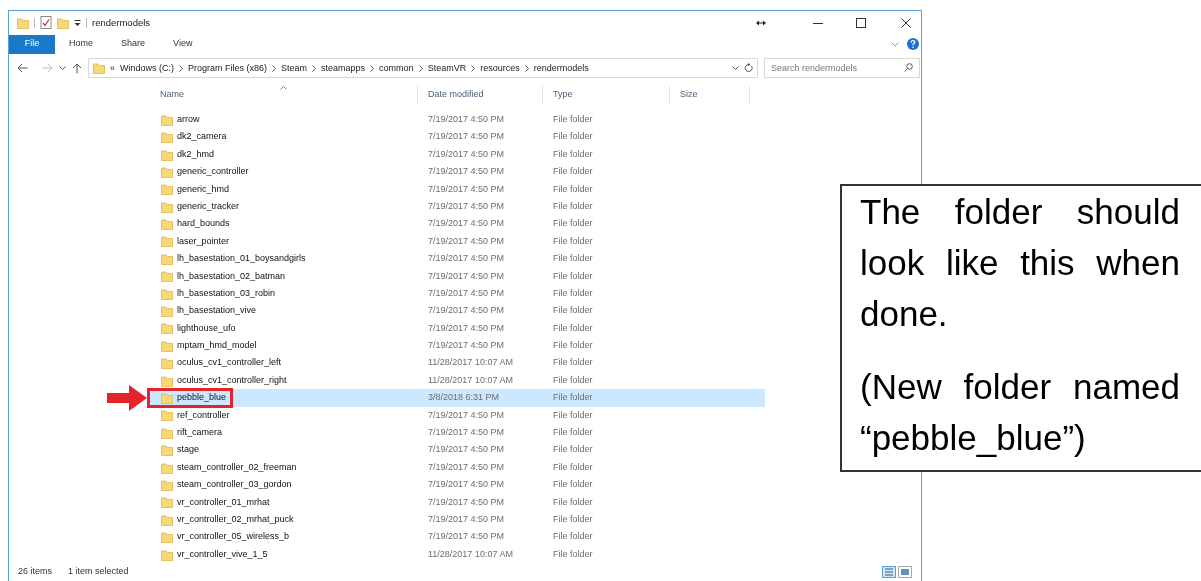  I want to click on file-row: steam_controller_02_freeman 7/19/2017 4:50 PM File folder, so click(457, 467).